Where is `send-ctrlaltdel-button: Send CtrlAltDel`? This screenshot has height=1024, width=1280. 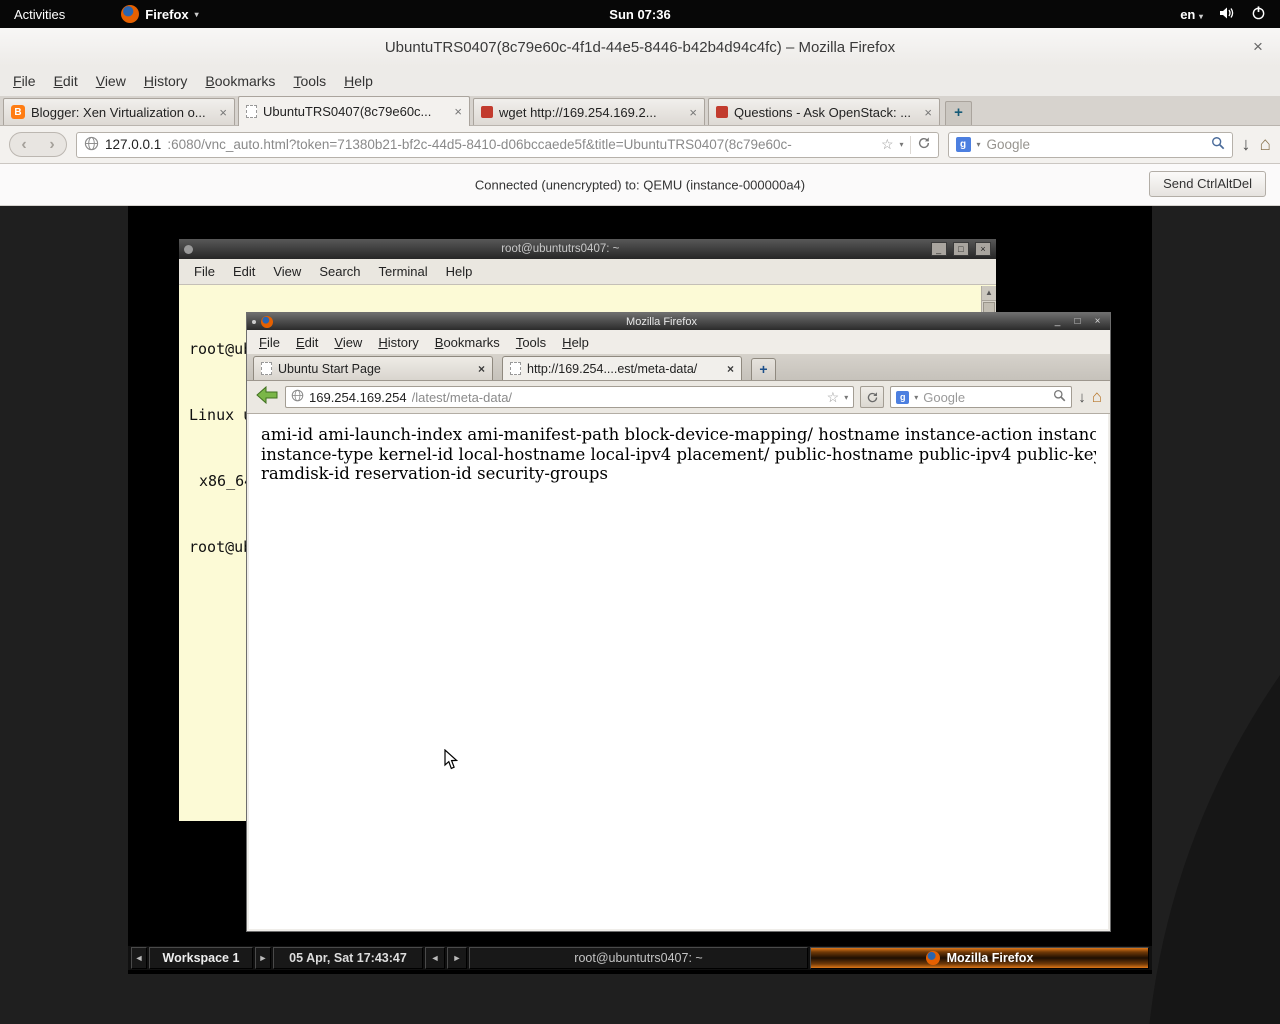 send-ctrlaltdel-button: Send CtrlAltDel is located at coordinates (1207, 184).